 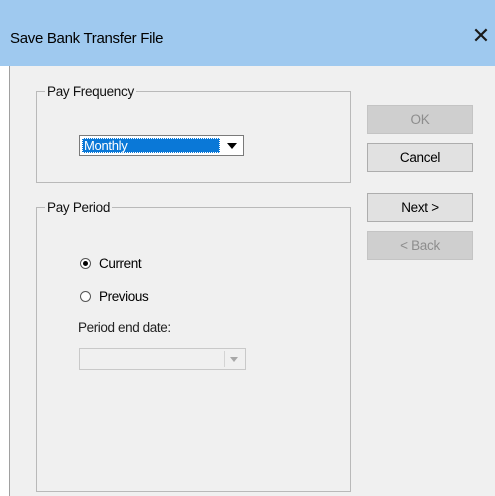 What do you see at coordinates (79, 207) in the screenshot?
I see `pay-period-legend: Pay Period` at bounding box center [79, 207].